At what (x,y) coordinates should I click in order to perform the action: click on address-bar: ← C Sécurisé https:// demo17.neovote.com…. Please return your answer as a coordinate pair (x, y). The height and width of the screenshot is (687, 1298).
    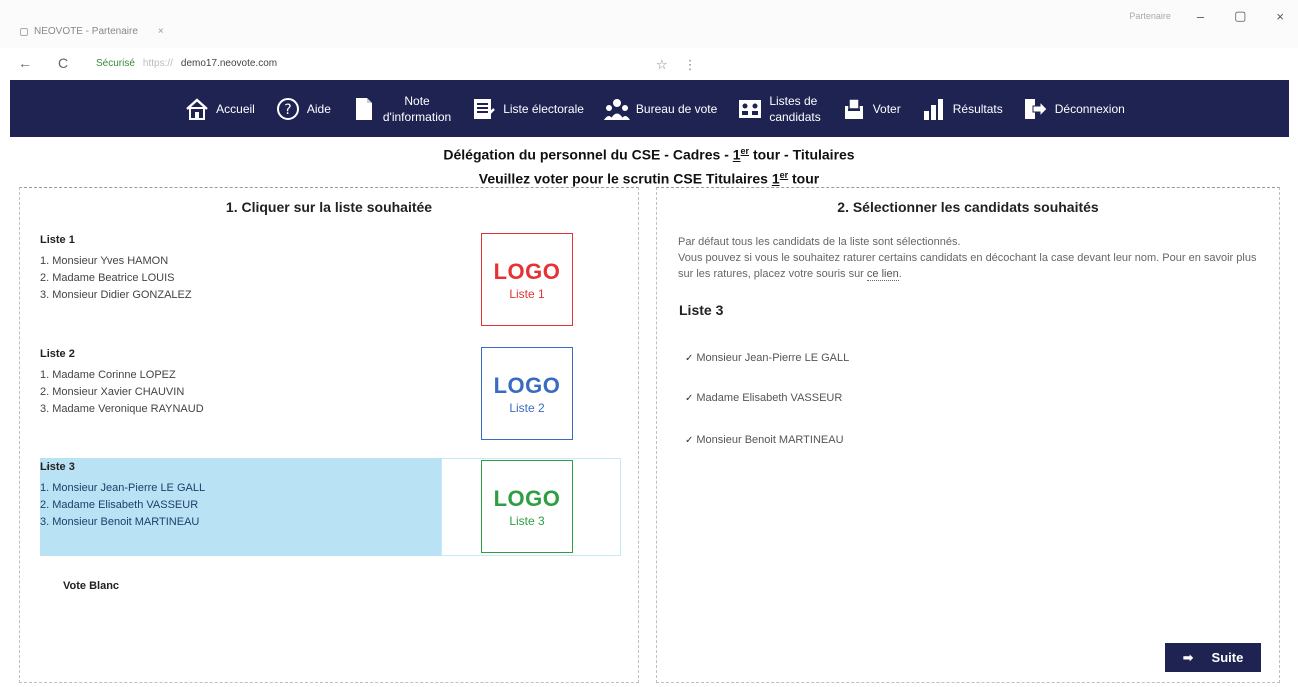
    Looking at the image, I should click on (649, 64).